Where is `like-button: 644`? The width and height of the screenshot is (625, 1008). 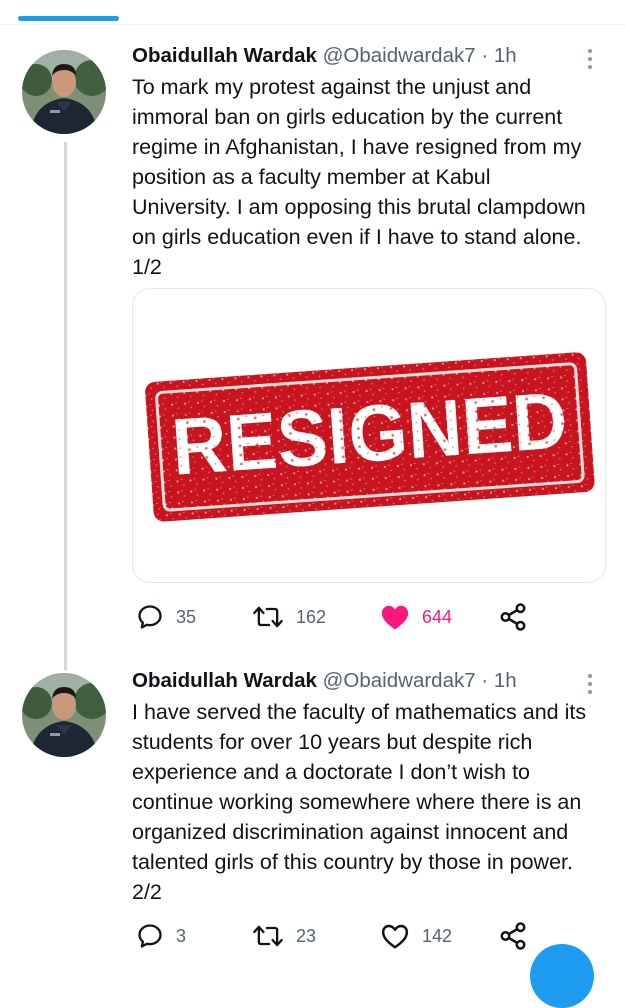
like-button: 644 is located at coordinates (416, 617).